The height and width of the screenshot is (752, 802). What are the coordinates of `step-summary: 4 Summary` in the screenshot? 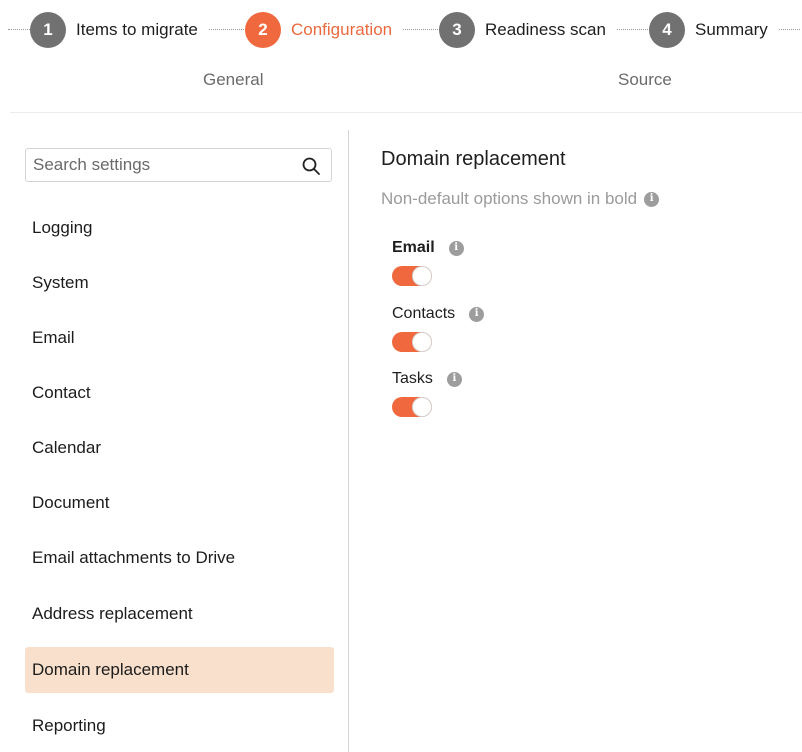 It's located at (713, 30).